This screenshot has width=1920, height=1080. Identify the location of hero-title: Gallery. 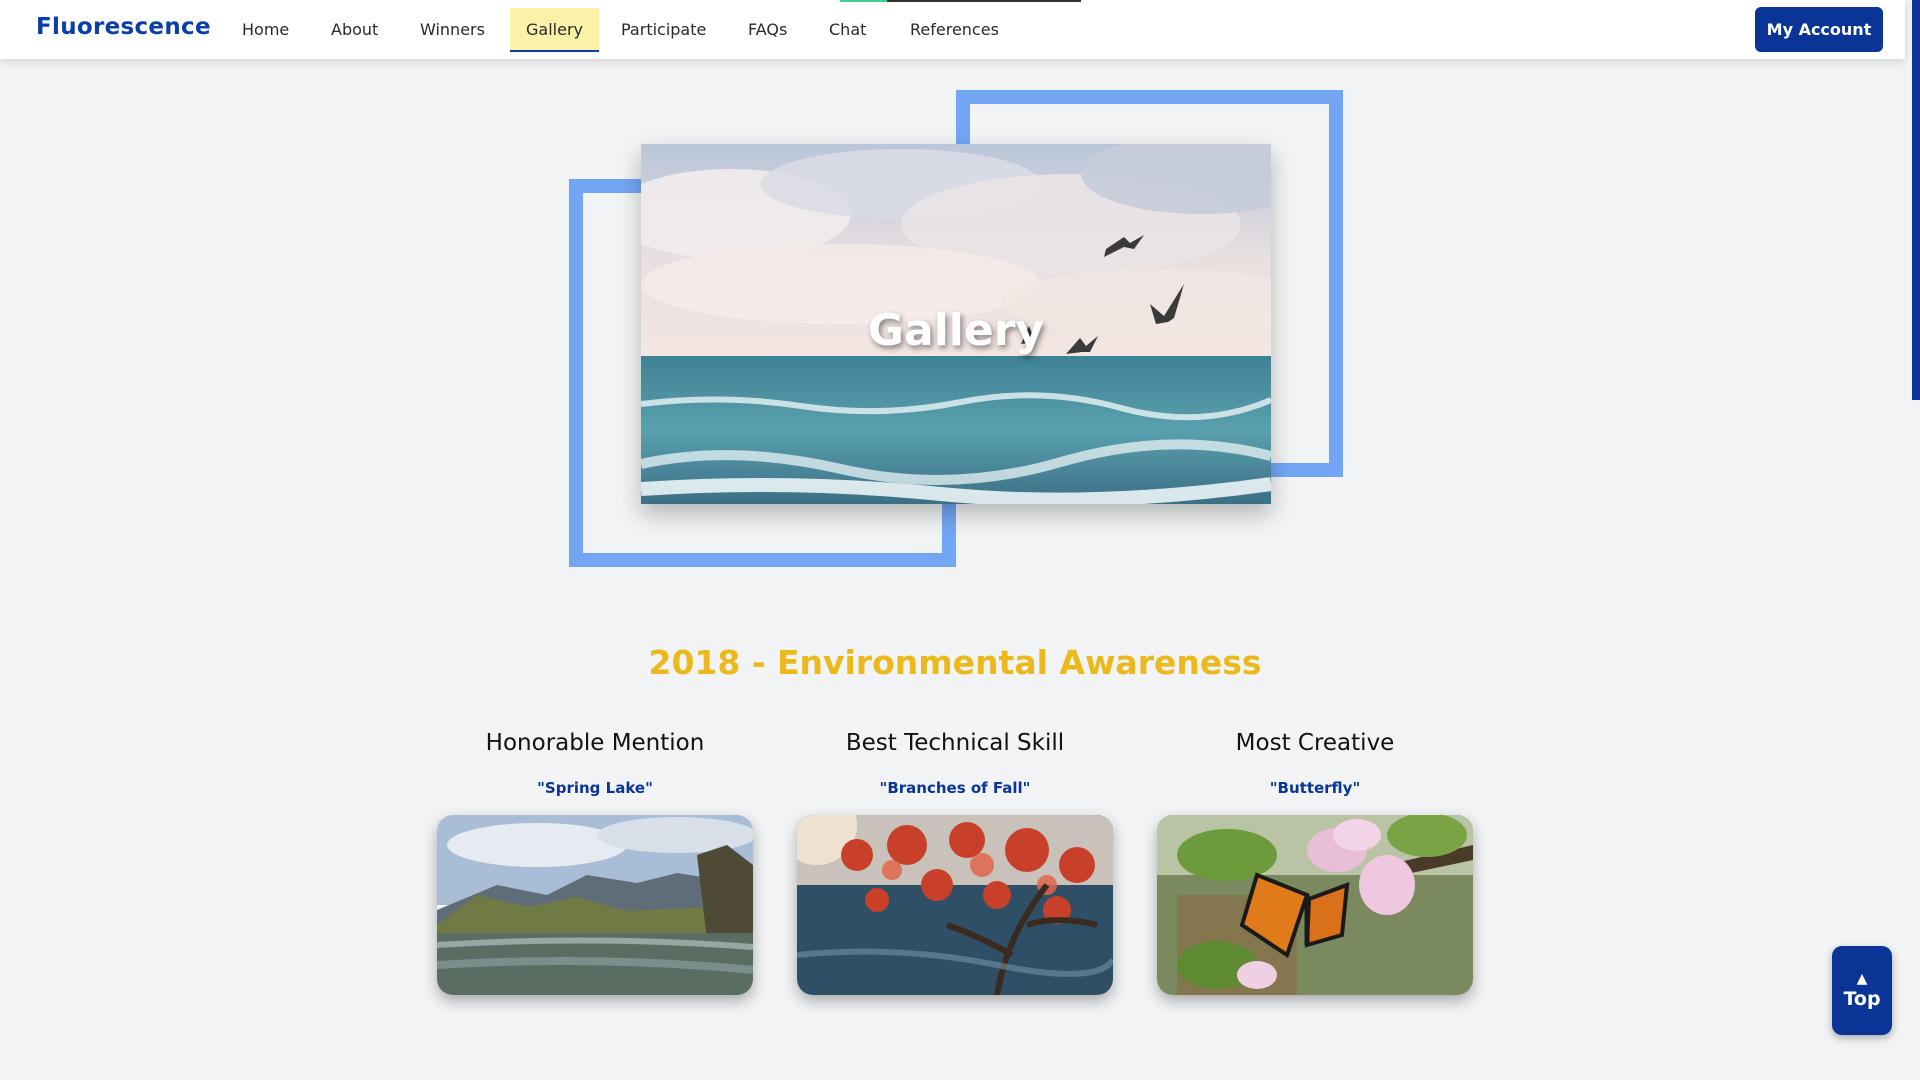
(956, 330).